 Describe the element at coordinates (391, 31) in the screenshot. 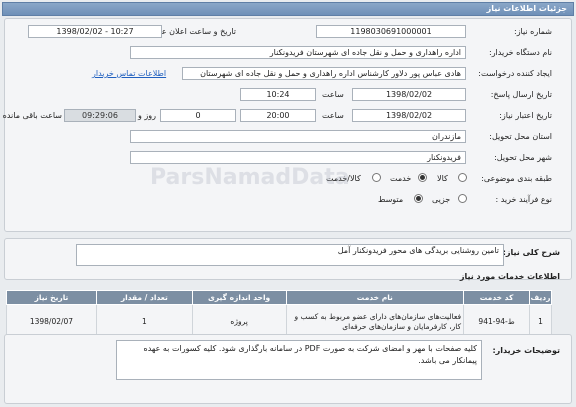

I see `need-number-field: 1198030691000001` at that location.